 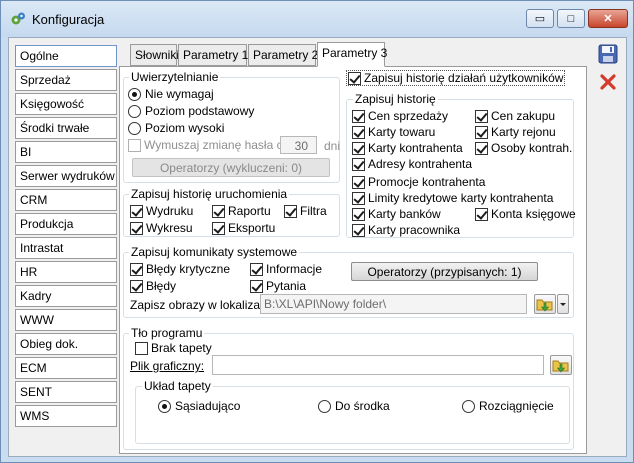 What do you see at coordinates (214, 252) in the screenshot?
I see `system-messages-title: Zapisuj komunikaty systemowe` at bounding box center [214, 252].